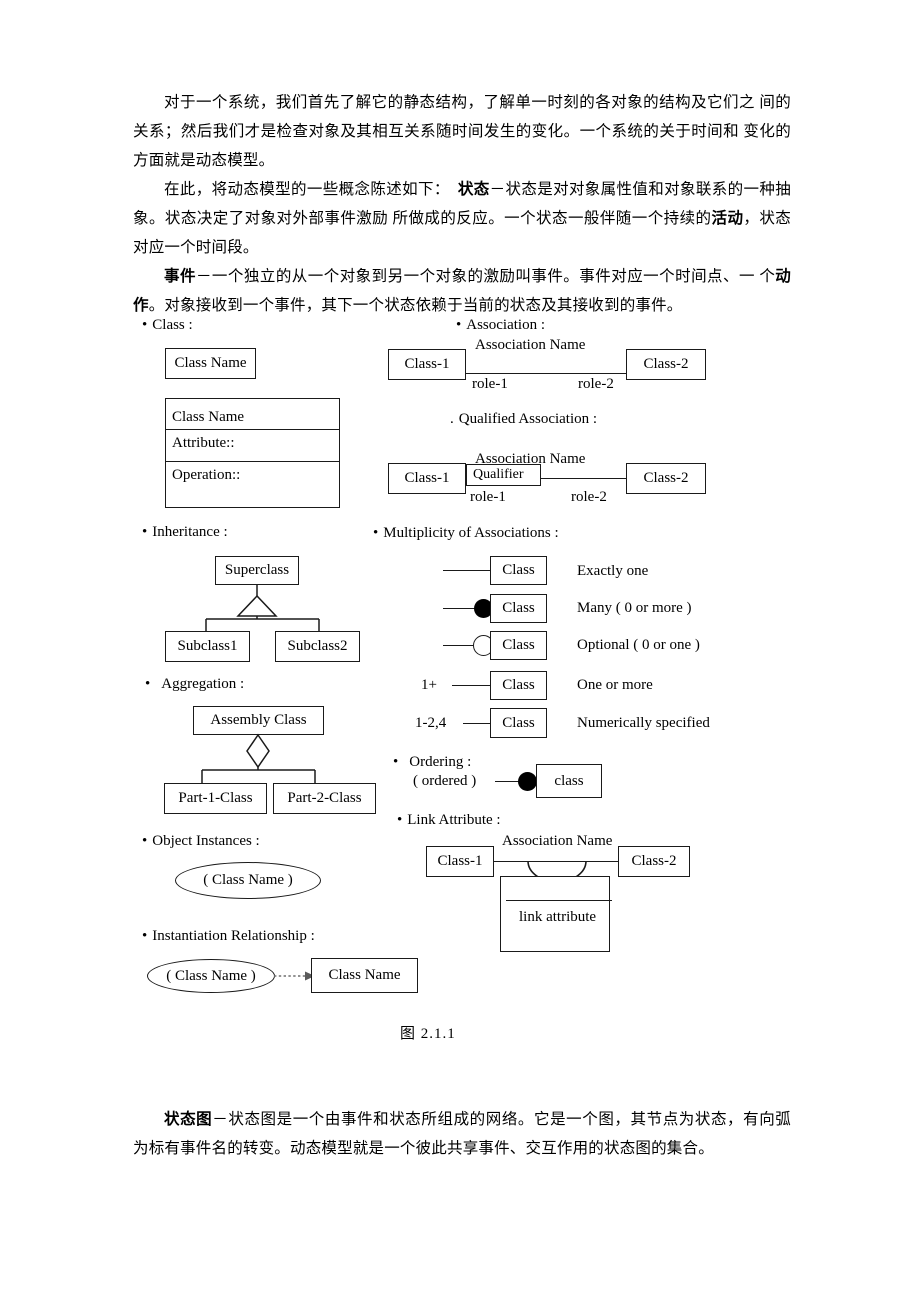 The image size is (920, 1302). I want to click on association-role1-label: role-1, so click(490, 384).